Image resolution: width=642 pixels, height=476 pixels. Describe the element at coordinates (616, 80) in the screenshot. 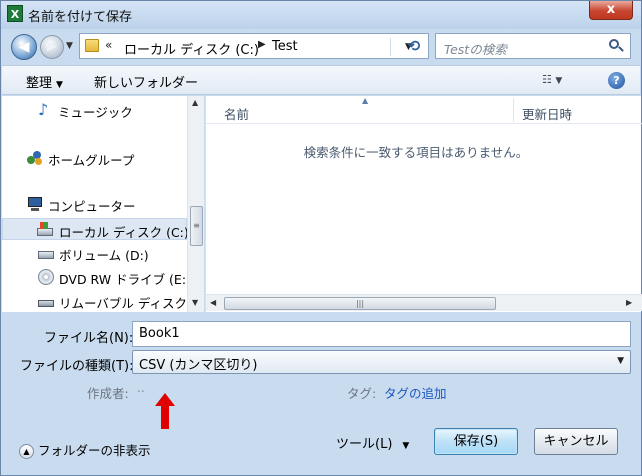

I see `help-icon: ?` at that location.